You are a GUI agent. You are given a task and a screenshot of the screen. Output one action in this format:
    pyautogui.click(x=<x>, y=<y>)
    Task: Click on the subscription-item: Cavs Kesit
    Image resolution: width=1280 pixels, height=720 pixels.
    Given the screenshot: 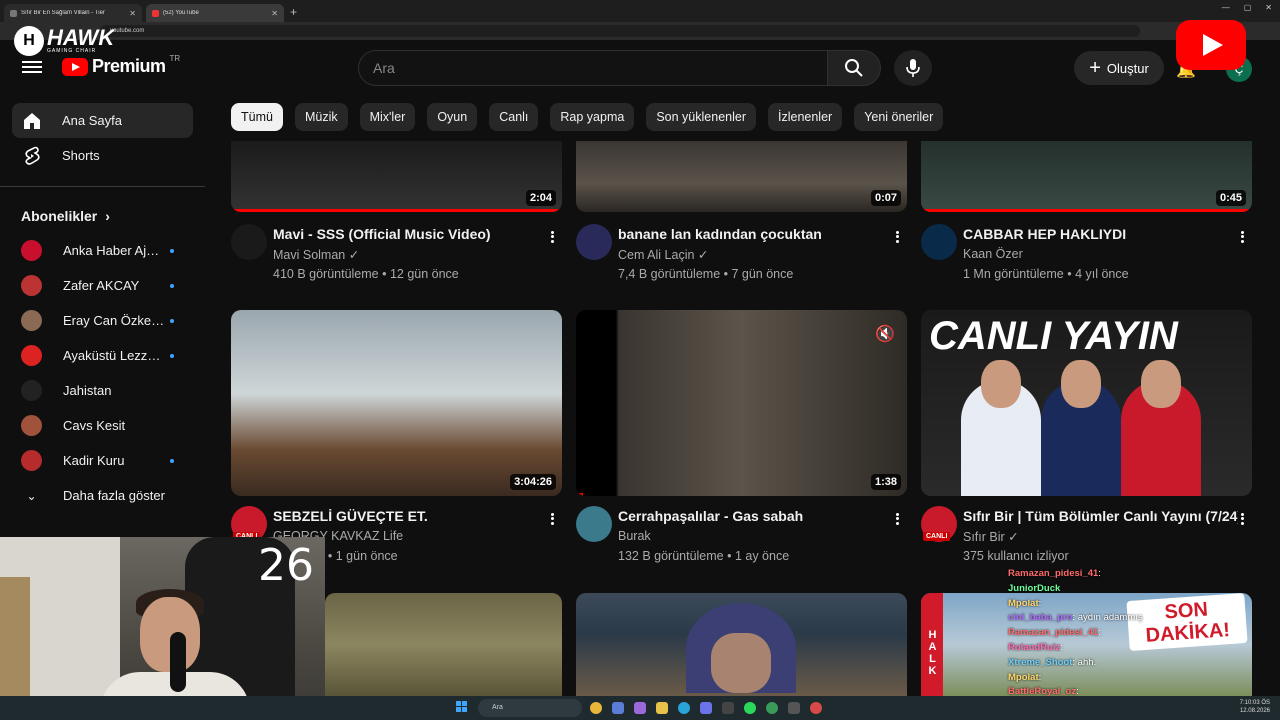 What is the action you would take?
    pyautogui.click(x=102, y=425)
    